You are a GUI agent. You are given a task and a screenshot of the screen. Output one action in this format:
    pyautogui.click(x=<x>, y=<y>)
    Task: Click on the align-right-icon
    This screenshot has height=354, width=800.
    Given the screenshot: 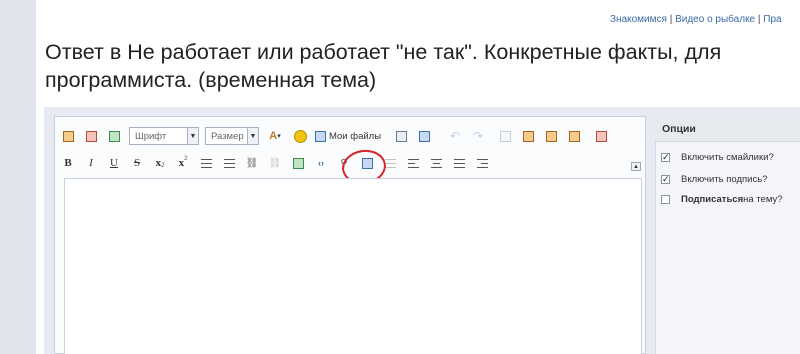 What is the action you would take?
    pyautogui.click(x=482, y=163)
    